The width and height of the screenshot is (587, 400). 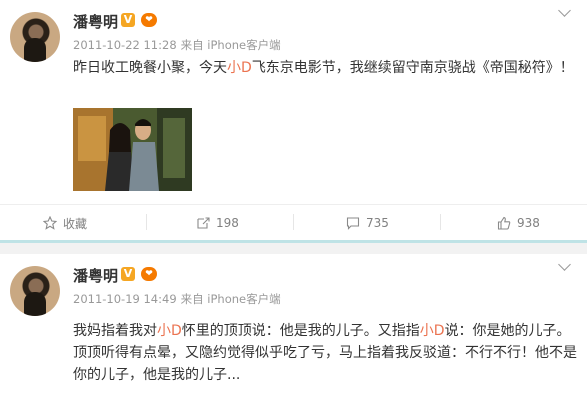 I want to click on separator-accent, so click(x=293, y=241).